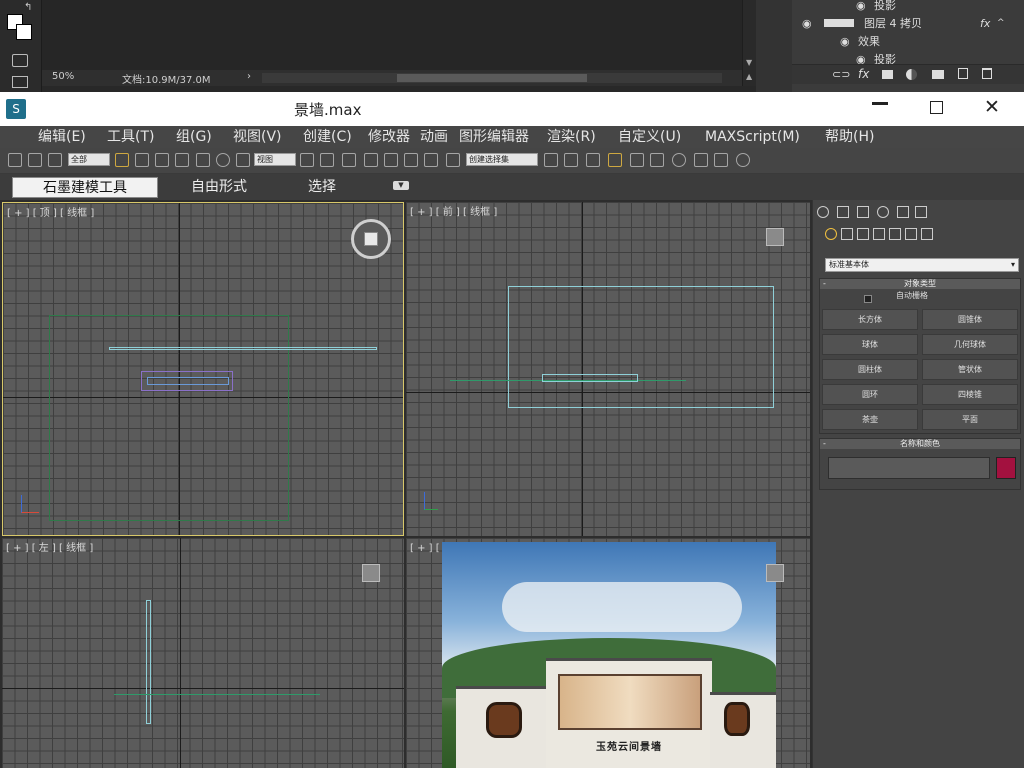 The image size is (1024, 768). I want to click on window-crossing-icon, so click(182, 160).